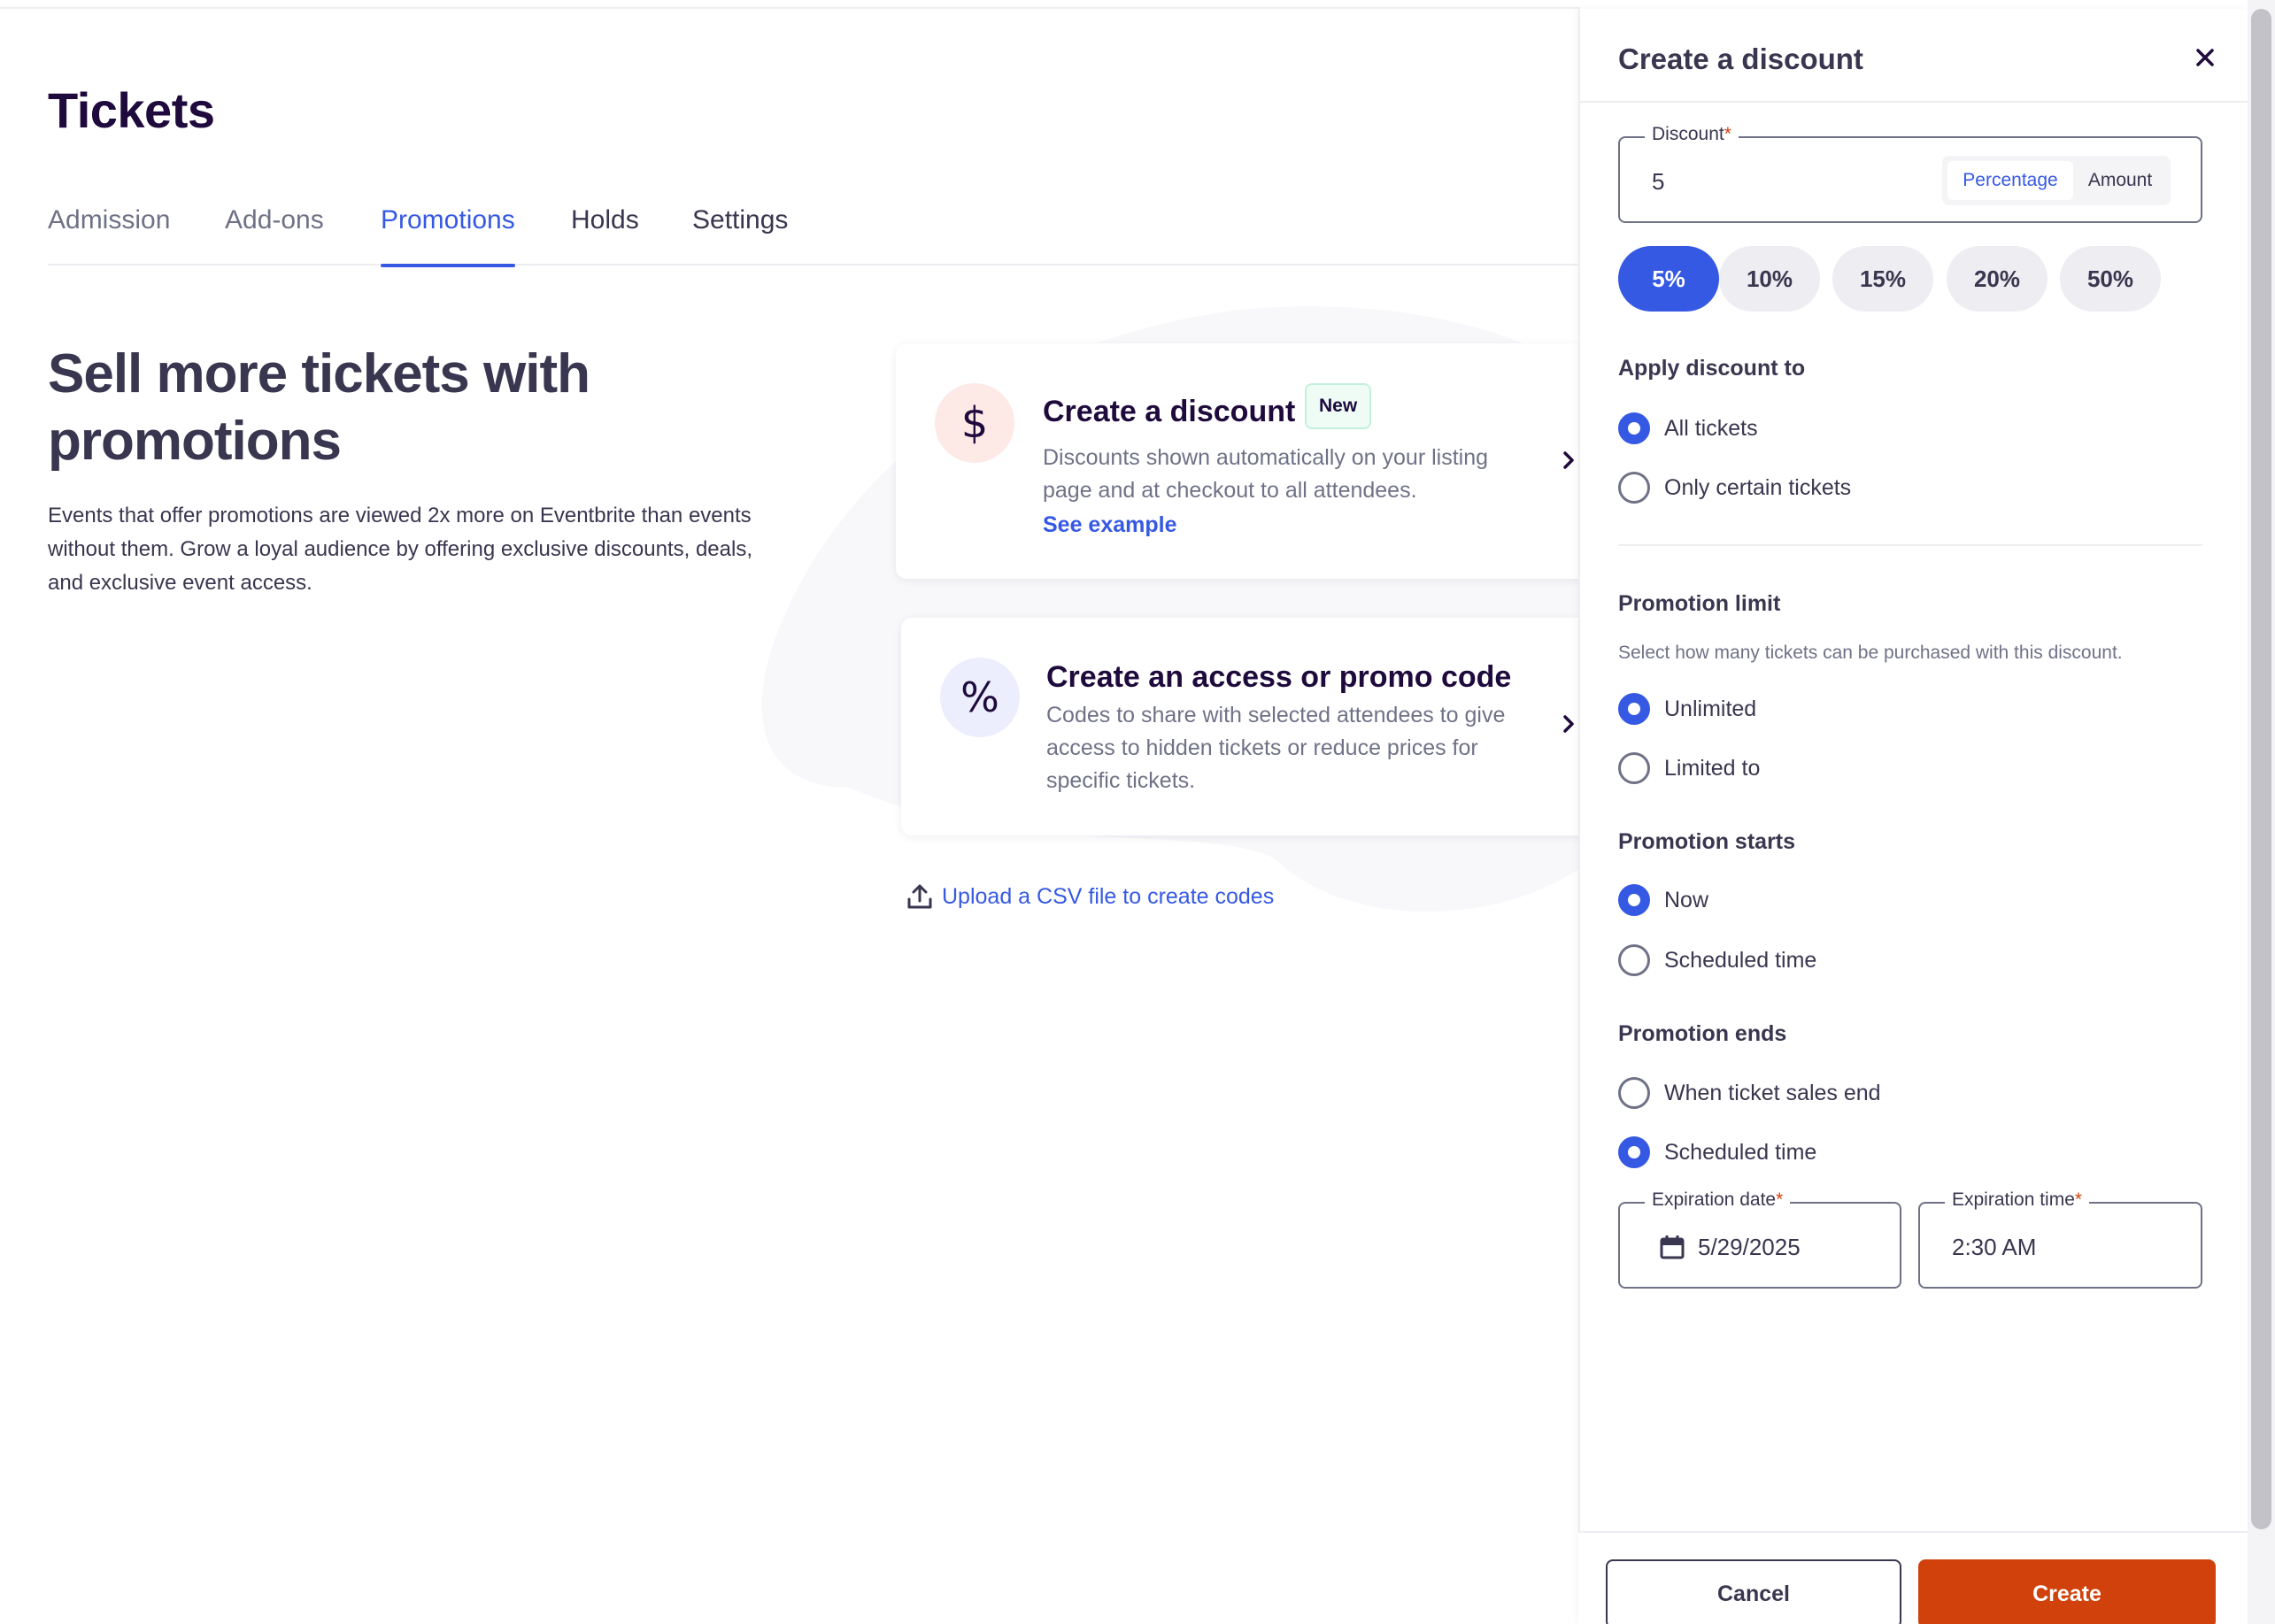 This screenshot has height=1624, width=2275. What do you see at coordinates (605, 236) in the screenshot?
I see `tab-holds: Holds` at bounding box center [605, 236].